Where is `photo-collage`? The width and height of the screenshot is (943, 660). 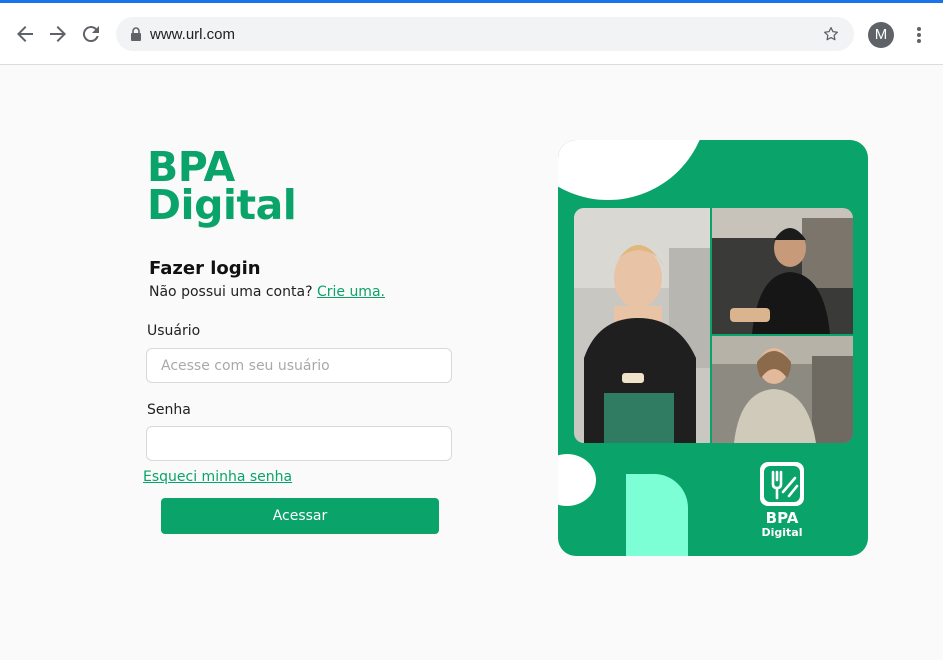 photo-collage is located at coordinates (713, 325).